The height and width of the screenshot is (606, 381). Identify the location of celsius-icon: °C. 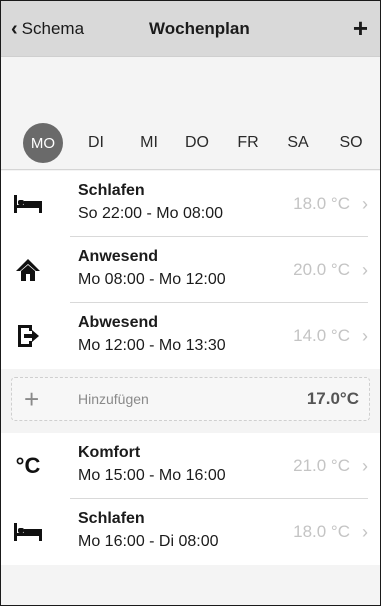
(28, 466).